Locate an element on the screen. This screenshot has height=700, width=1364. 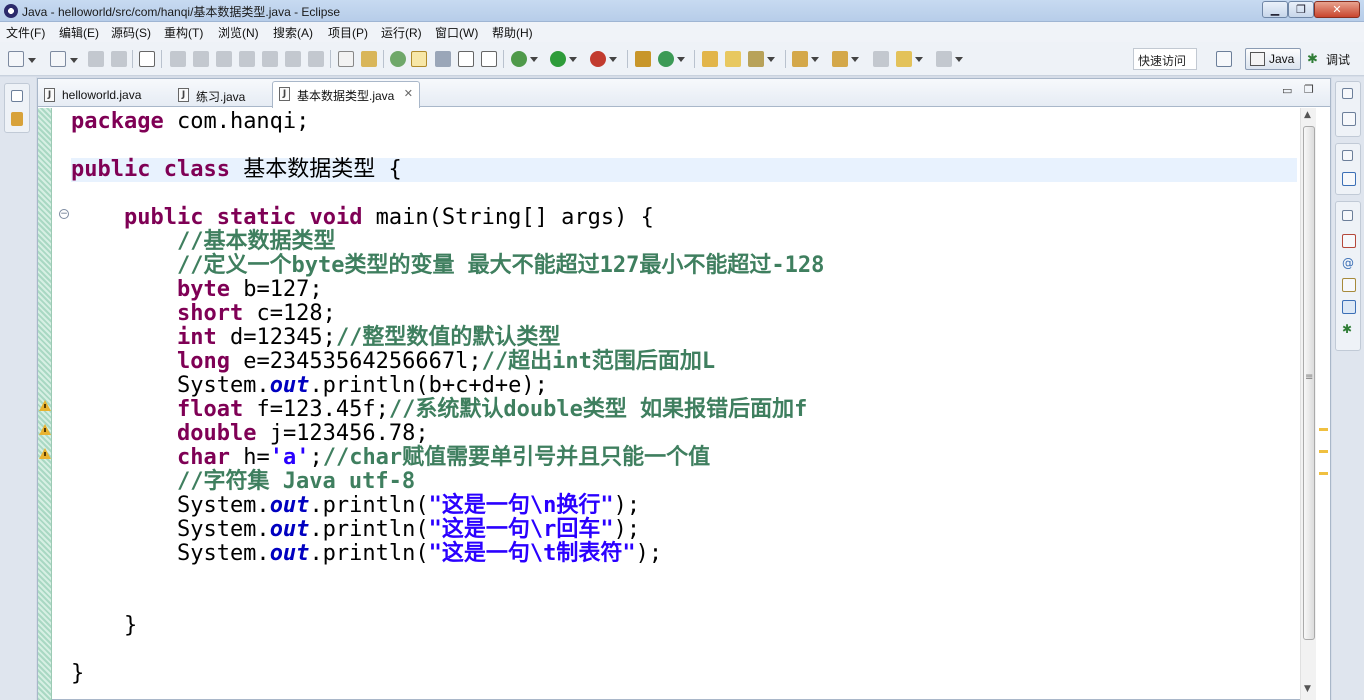
run-icon is located at coordinates (563, 59).